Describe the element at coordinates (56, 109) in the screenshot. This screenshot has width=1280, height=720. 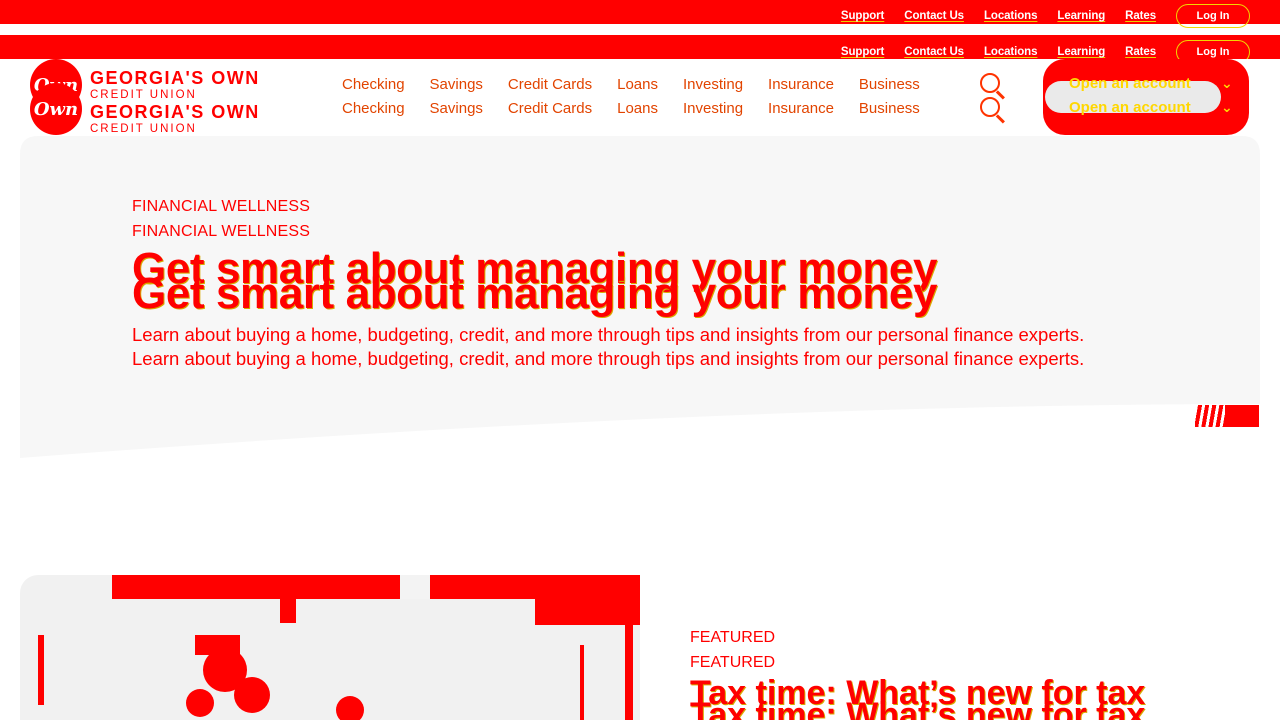
I see `logo-mark-circle-duplicate: Own` at that location.